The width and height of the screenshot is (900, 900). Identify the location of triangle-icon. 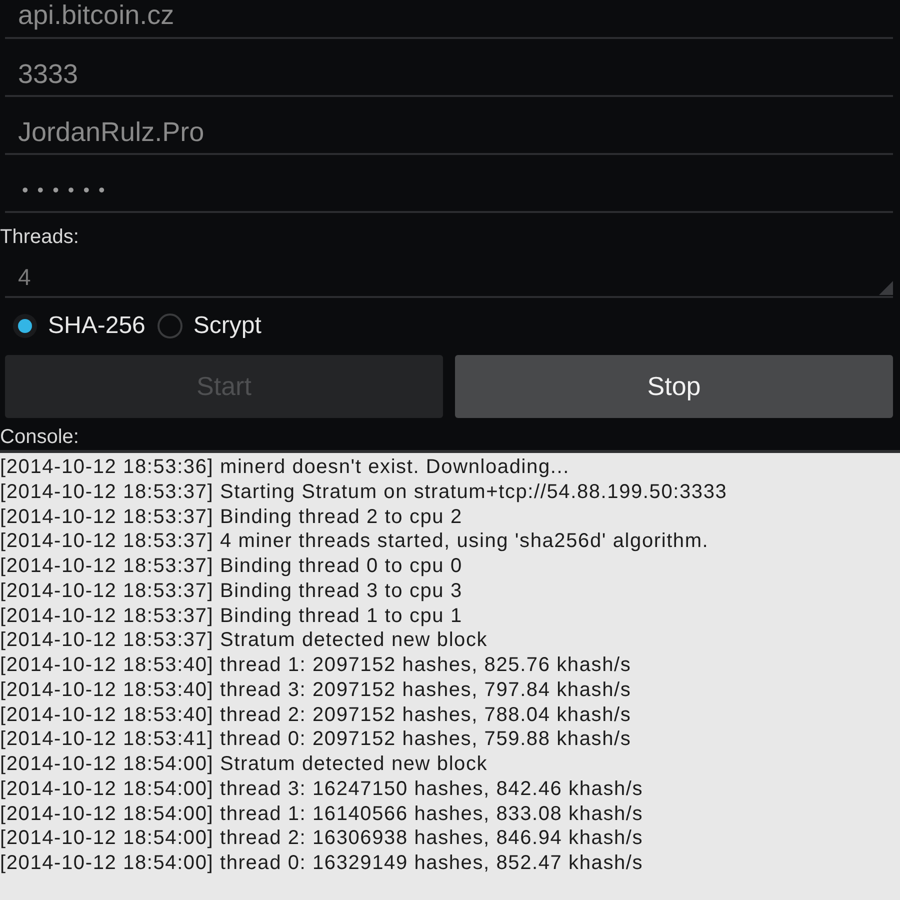
(886, 288).